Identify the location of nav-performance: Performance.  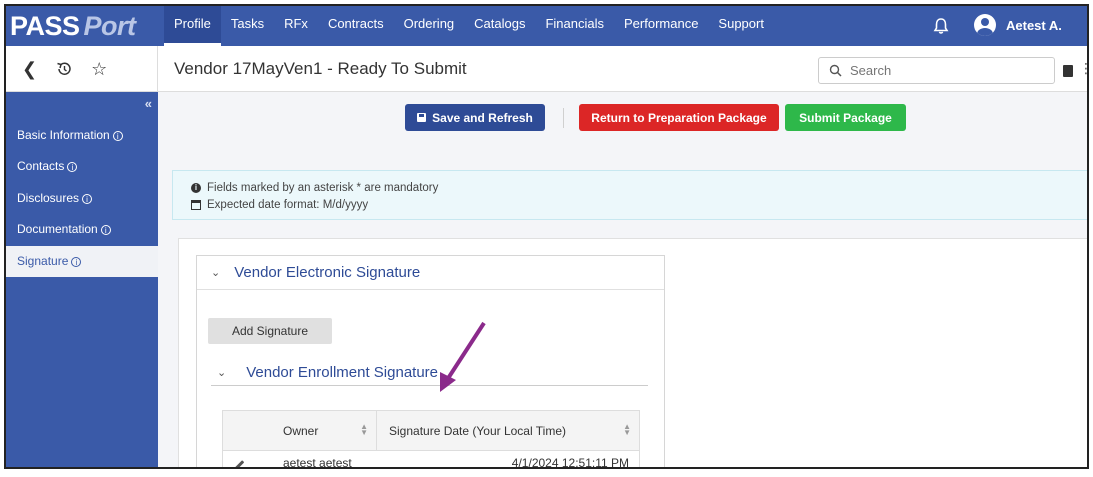
(661, 26).